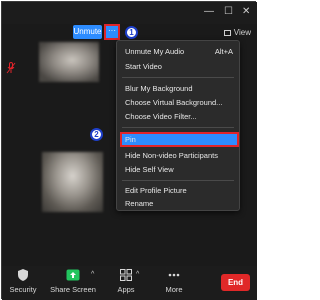 Image resolution: width=320 pixels, height=300 pixels. I want to click on close-button: ✕, so click(246, 12).